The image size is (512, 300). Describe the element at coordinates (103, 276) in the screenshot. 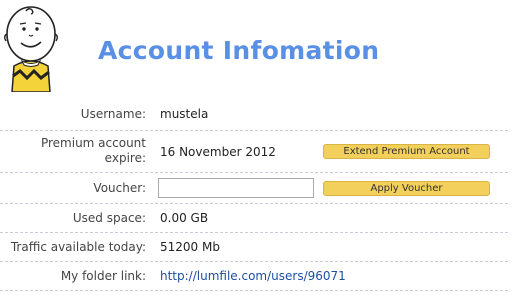

I see `folder-link-label: My folder link:` at that location.